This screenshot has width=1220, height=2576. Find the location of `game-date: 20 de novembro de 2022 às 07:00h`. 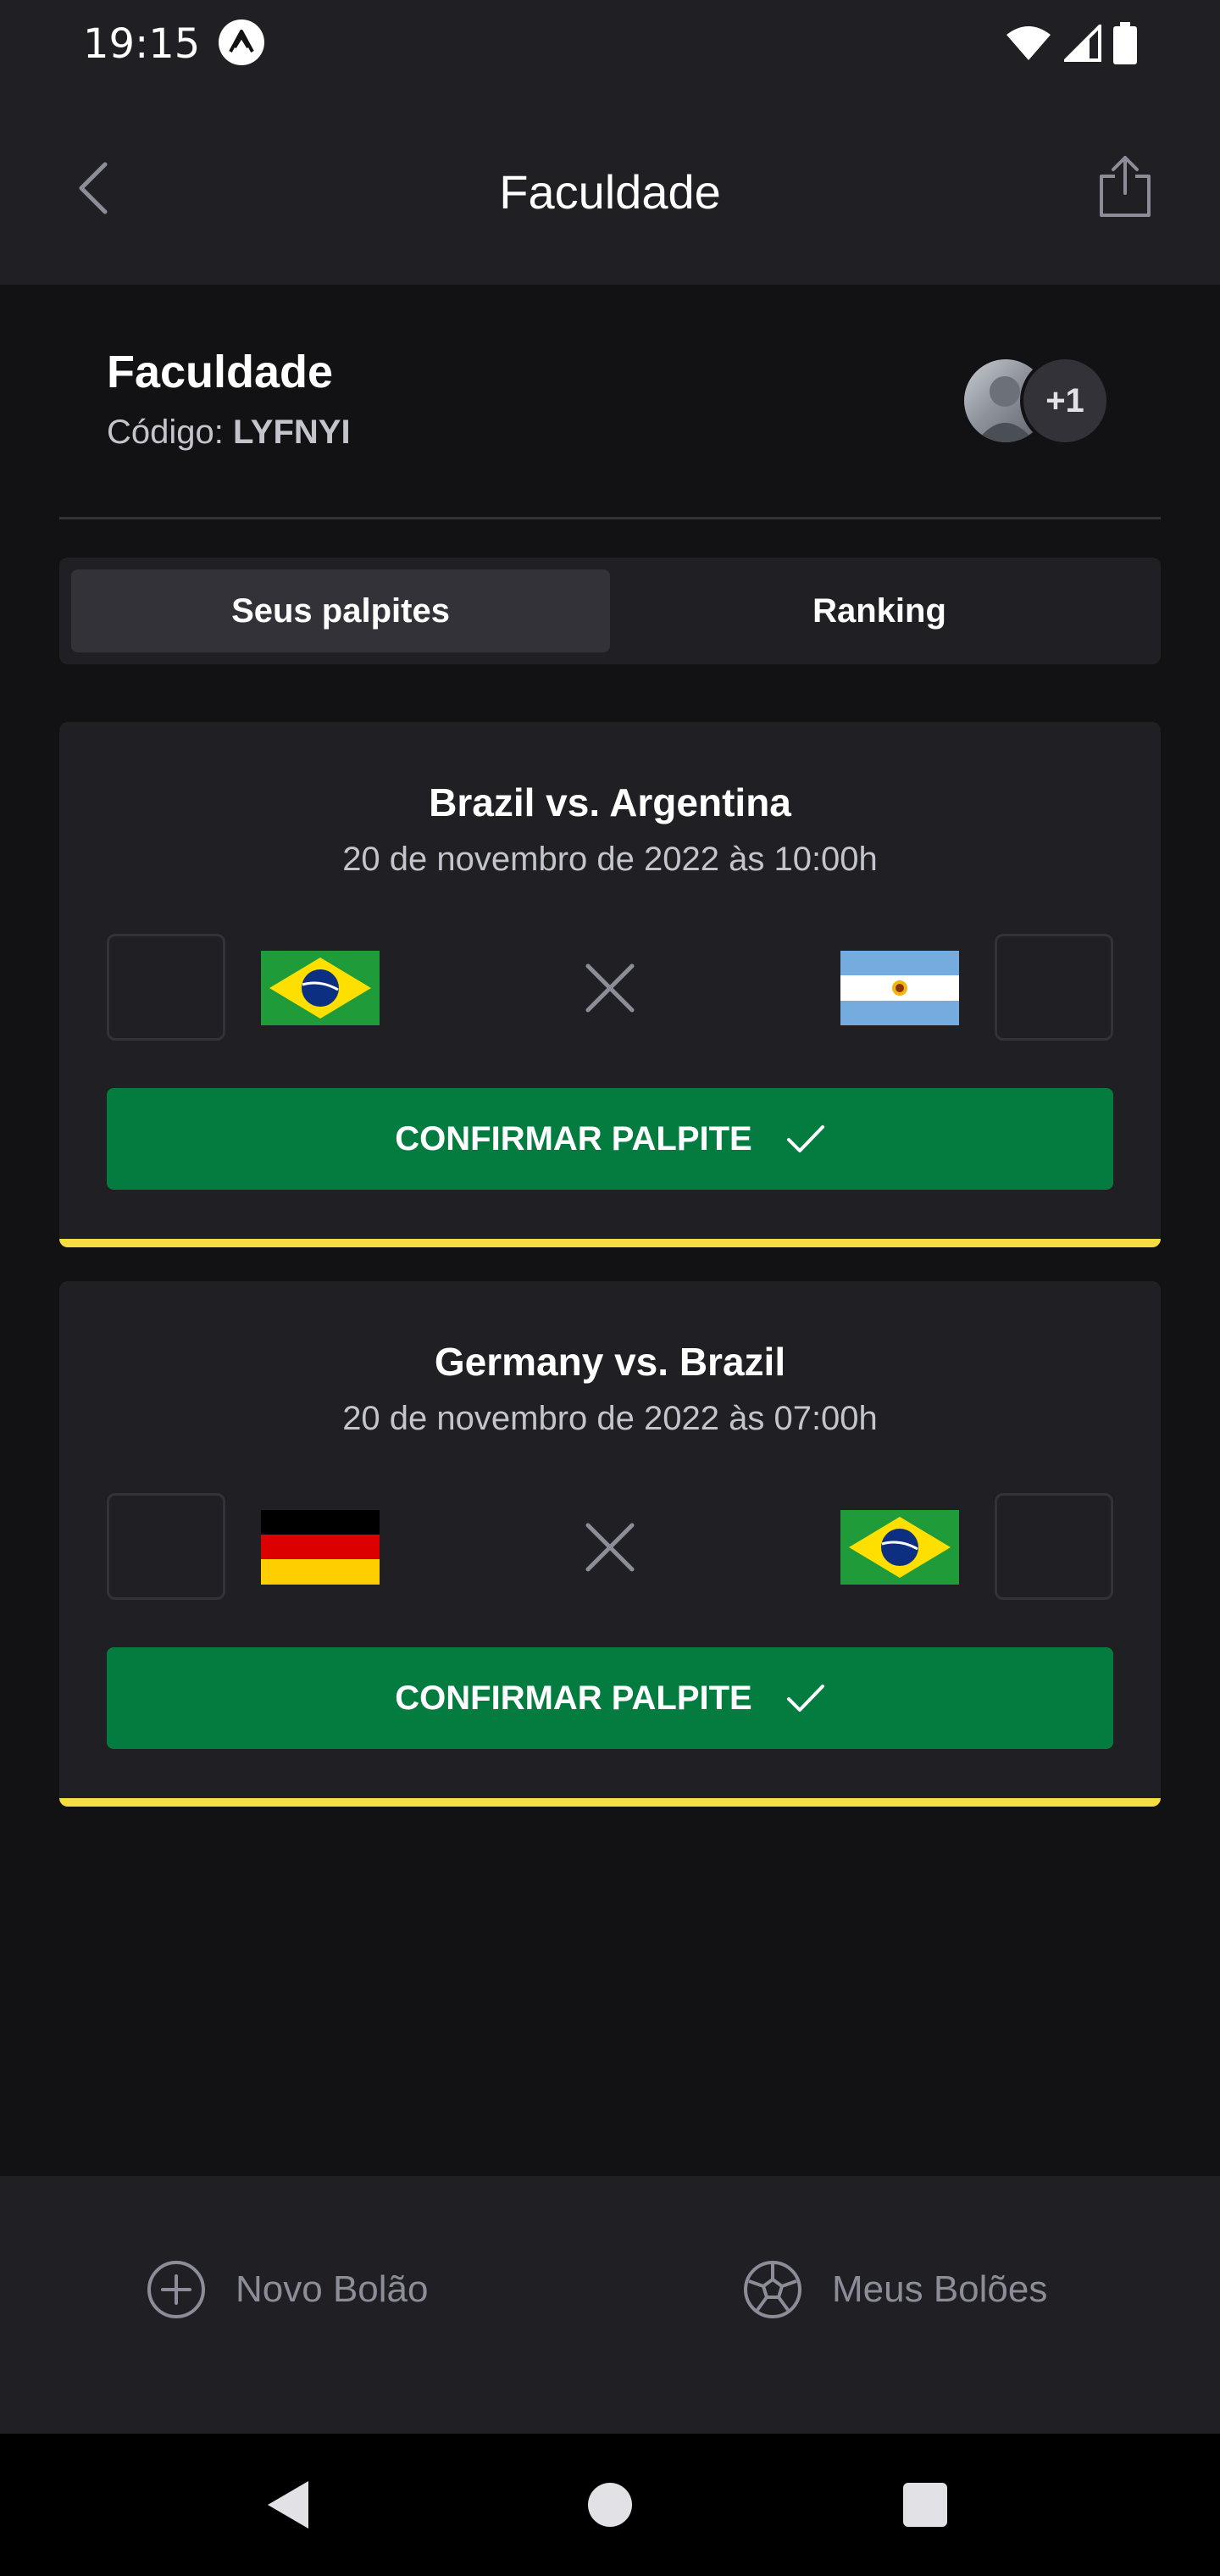

game-date: 20 de novembro de 2022 às 07:00h is located at coordinates (610, 1418).